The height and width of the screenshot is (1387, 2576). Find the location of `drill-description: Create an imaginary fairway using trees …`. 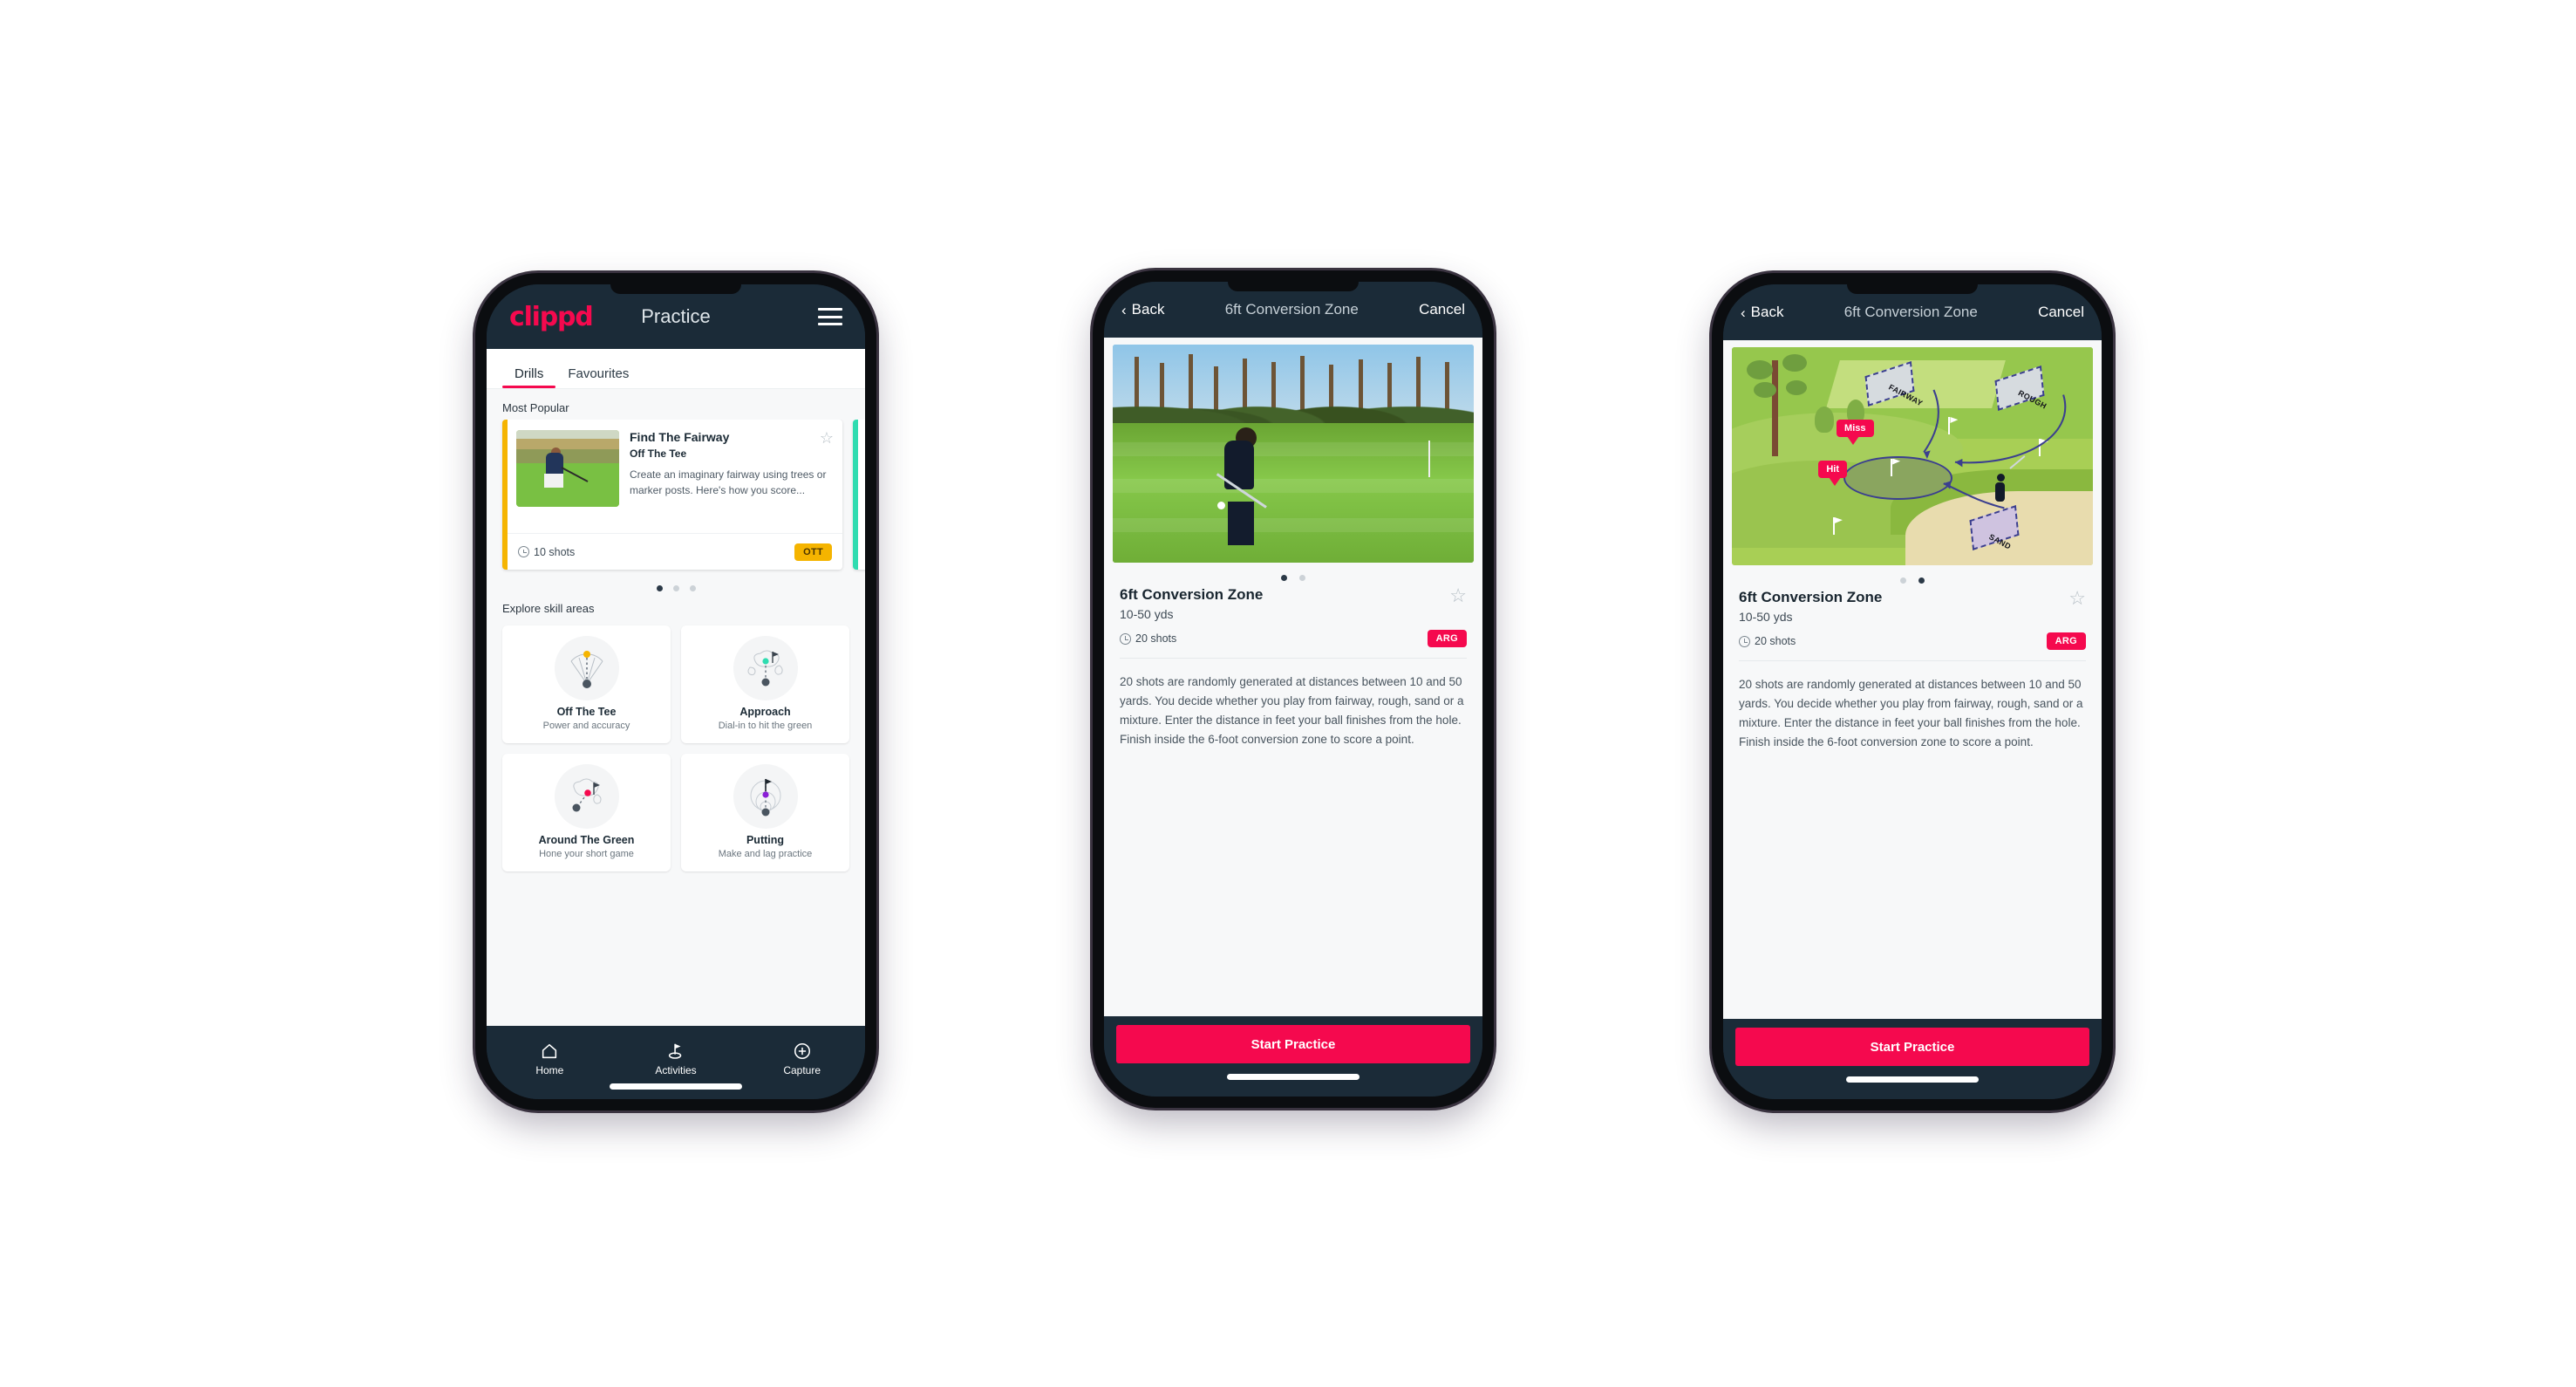

drill-description: Create an imaginary fairway using trees … is located at coordinates (729, 482).